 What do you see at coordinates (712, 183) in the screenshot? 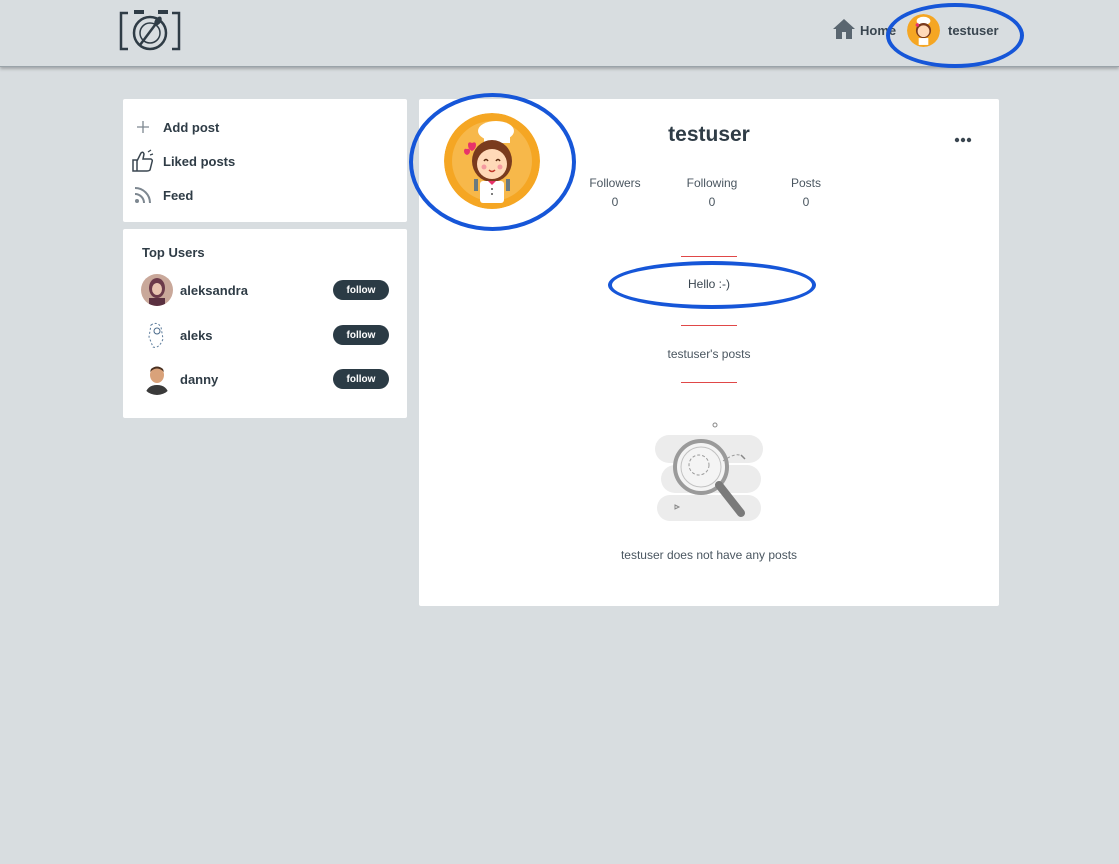
I see `stat-label: Following` at bounding box center [712, 183].